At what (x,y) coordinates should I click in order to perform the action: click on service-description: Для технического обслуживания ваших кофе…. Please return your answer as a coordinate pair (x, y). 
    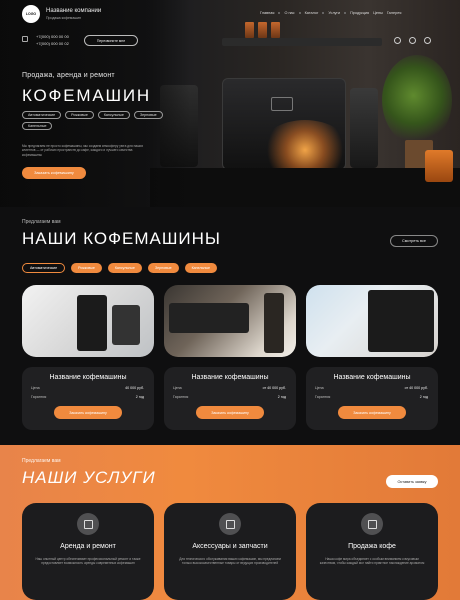
    Looking at the image, I should click on (230, 561).